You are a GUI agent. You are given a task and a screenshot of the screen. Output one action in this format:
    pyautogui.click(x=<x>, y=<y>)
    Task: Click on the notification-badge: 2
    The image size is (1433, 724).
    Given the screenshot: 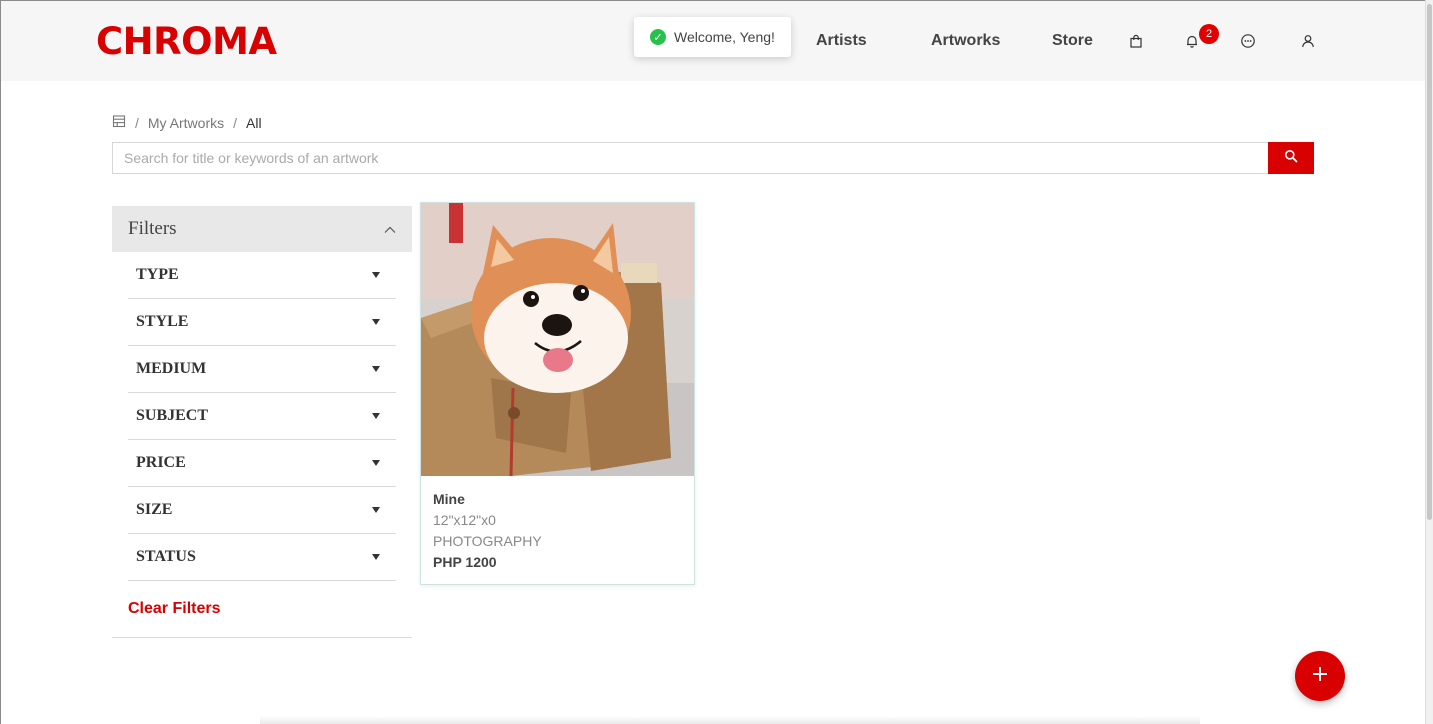 What is the action you would take?
    pyautogui.click(x=1209, y=34)
    